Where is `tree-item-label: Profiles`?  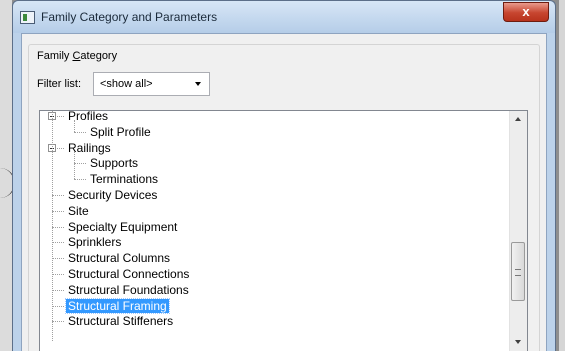 tree-item-label: Profiles is located at coordinates (88, 116).